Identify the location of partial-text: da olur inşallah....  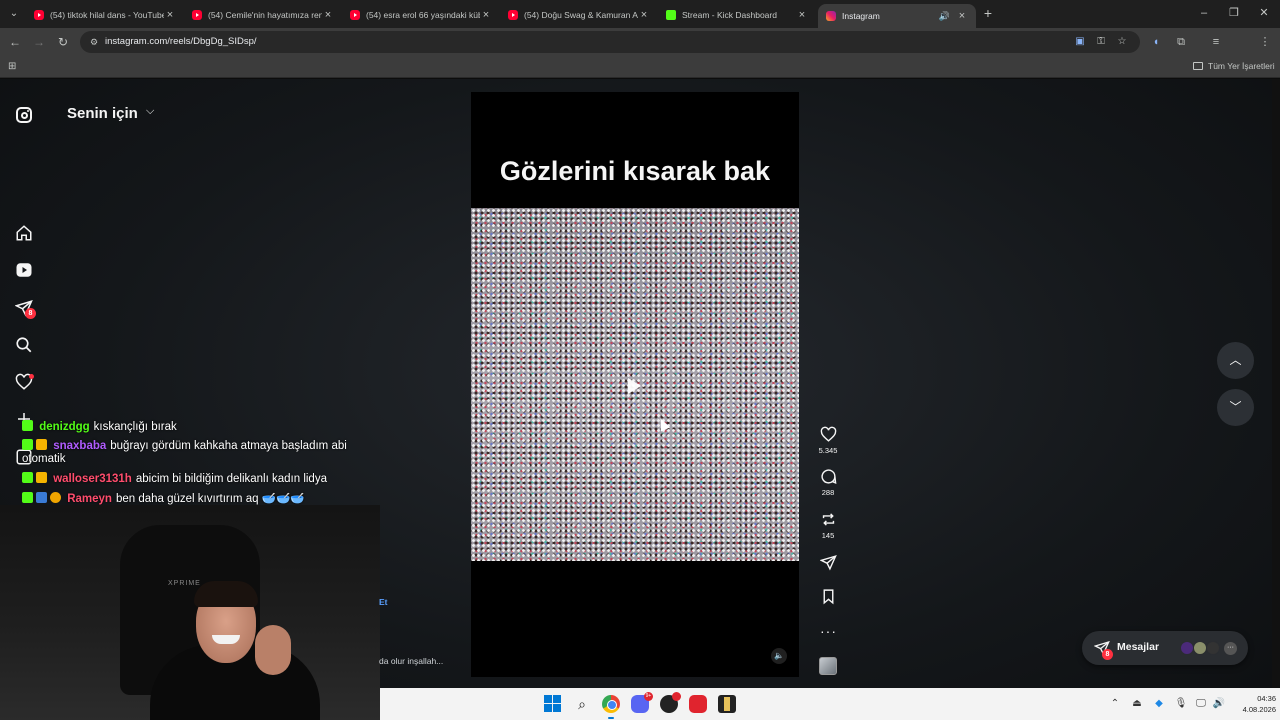
(411, 661).